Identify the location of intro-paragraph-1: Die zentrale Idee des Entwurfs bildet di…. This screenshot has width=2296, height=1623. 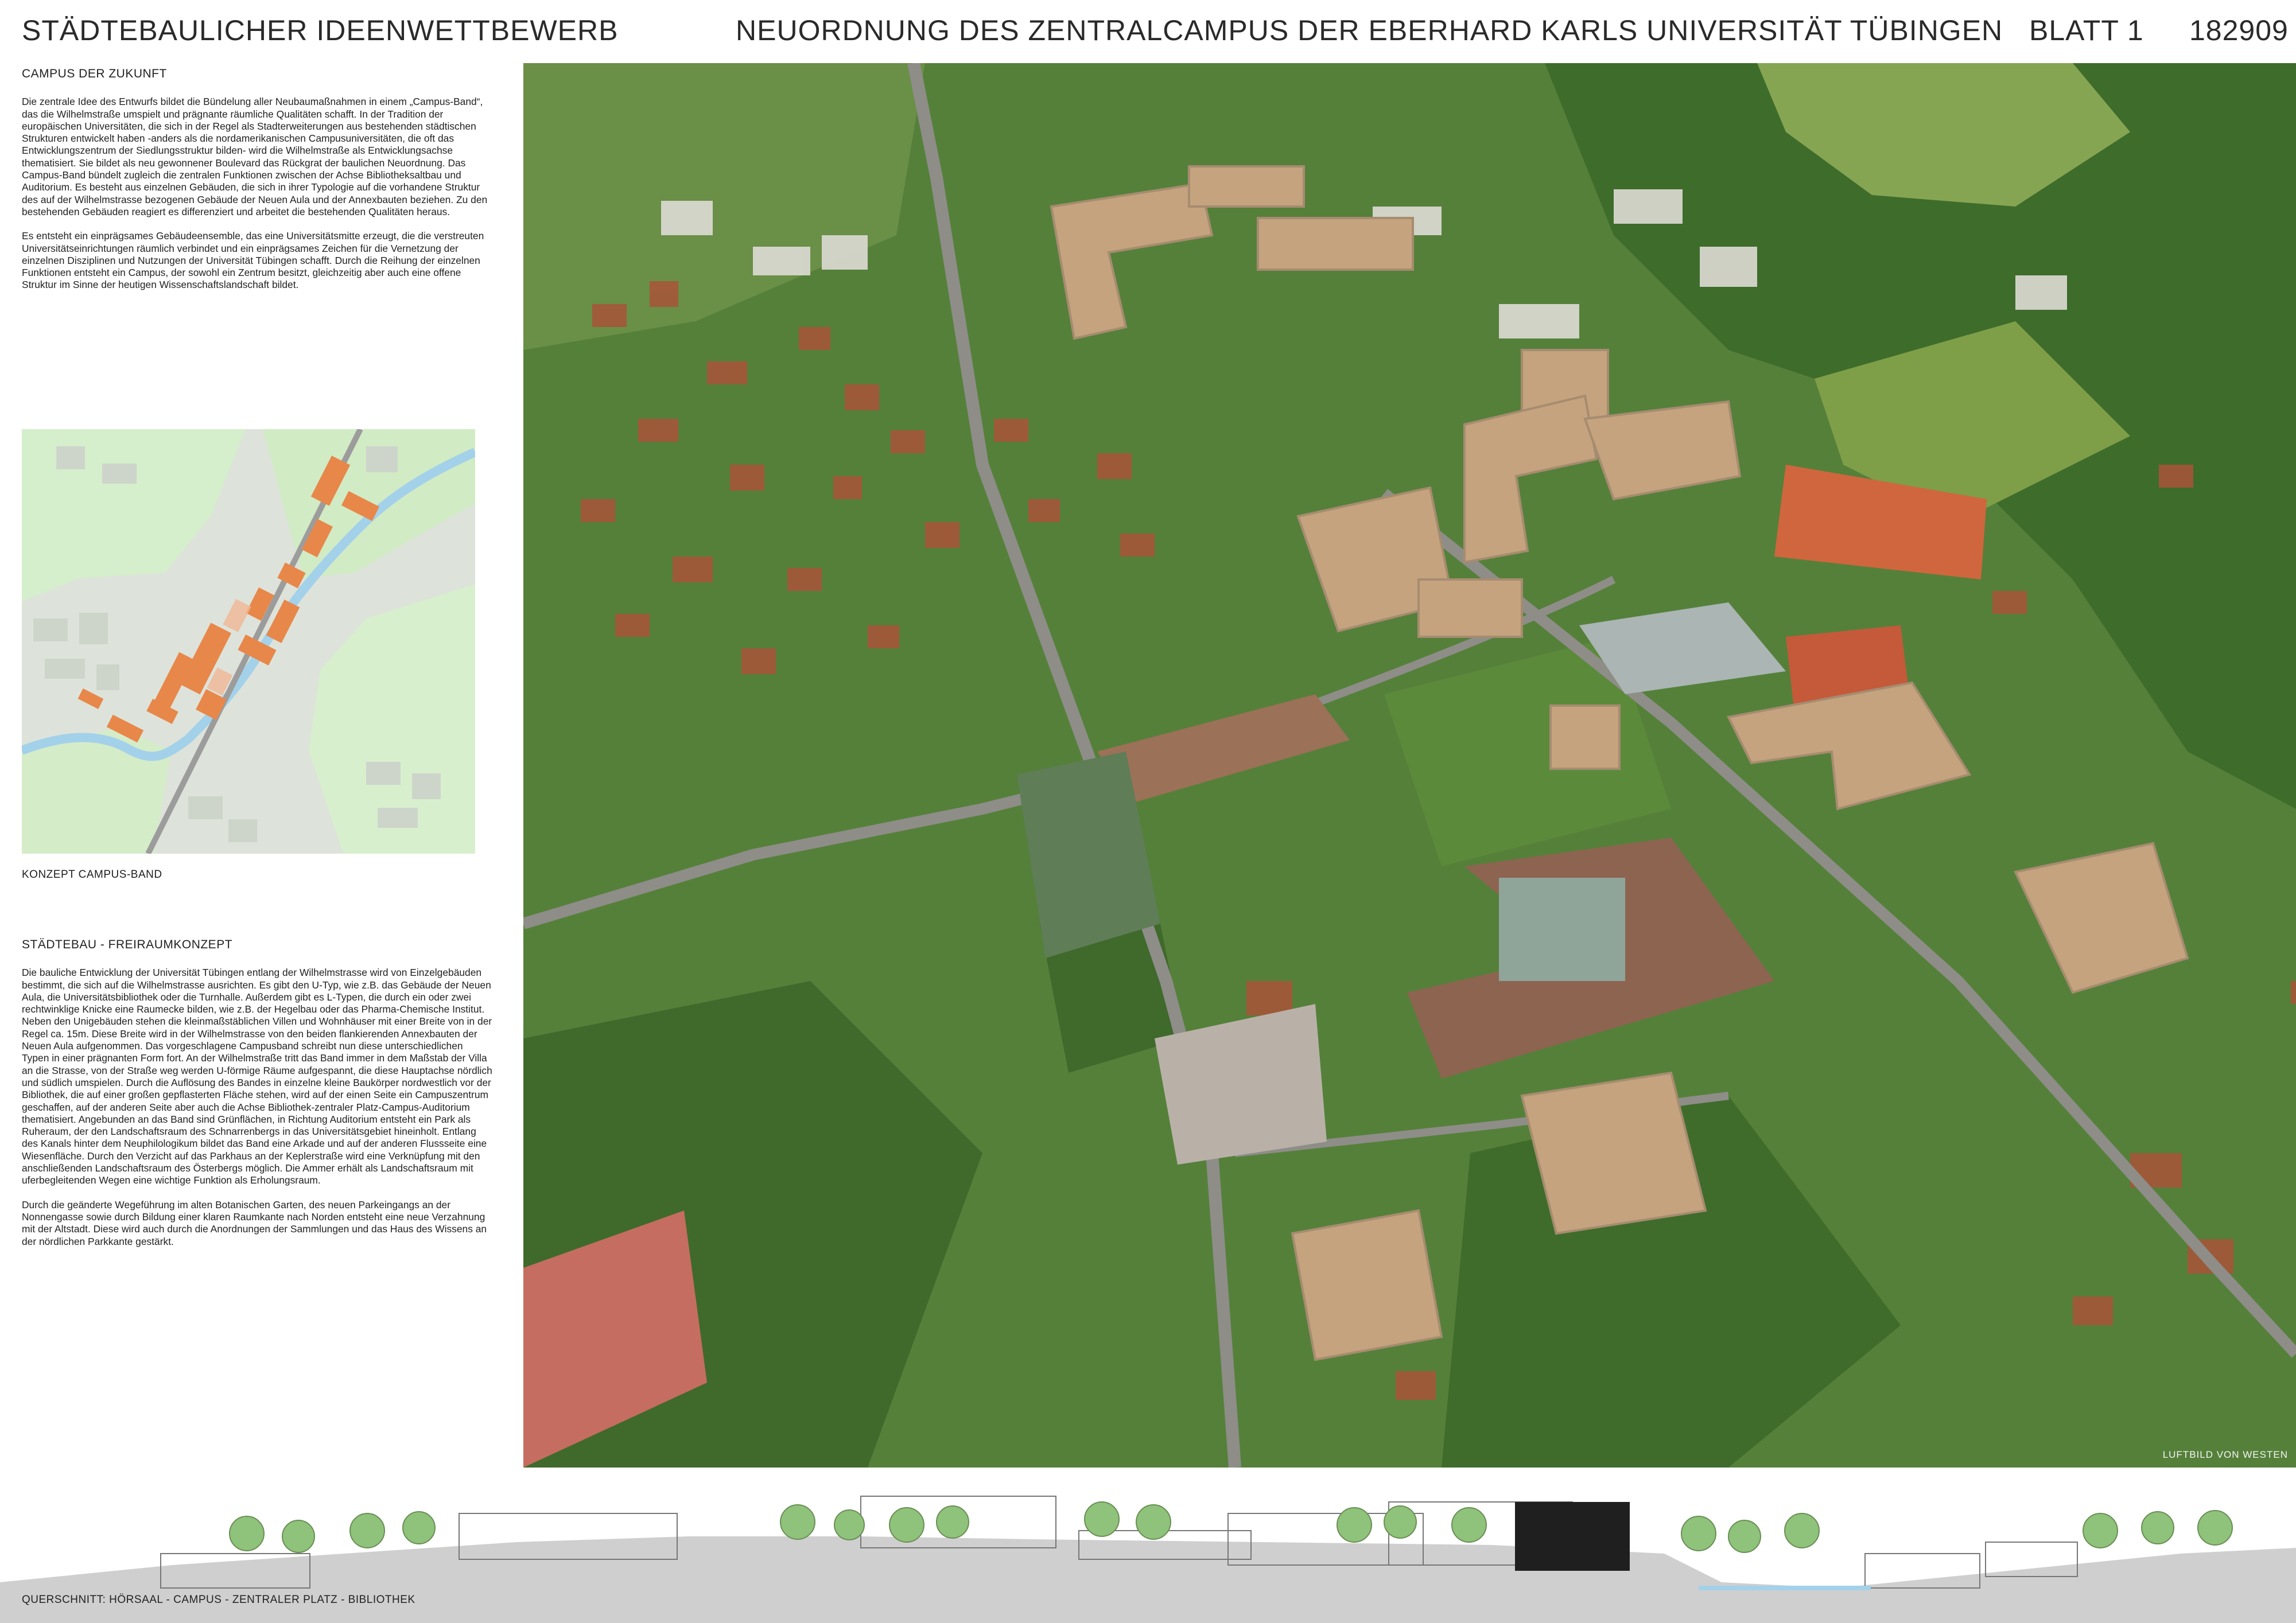
(255, 156).